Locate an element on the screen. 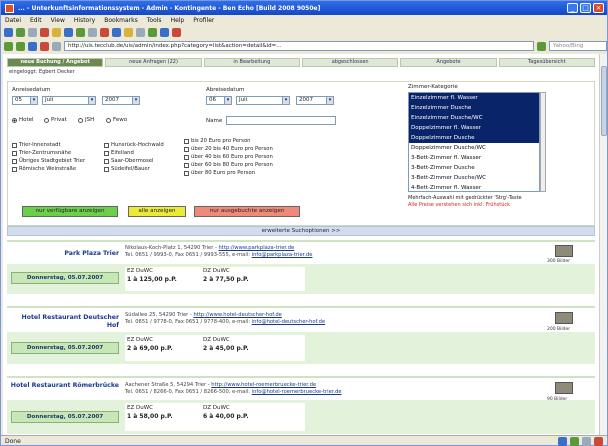 This screenshot has height=446, width=608. tab-completed: abgeschlossen is located at coordinates (350, 62).